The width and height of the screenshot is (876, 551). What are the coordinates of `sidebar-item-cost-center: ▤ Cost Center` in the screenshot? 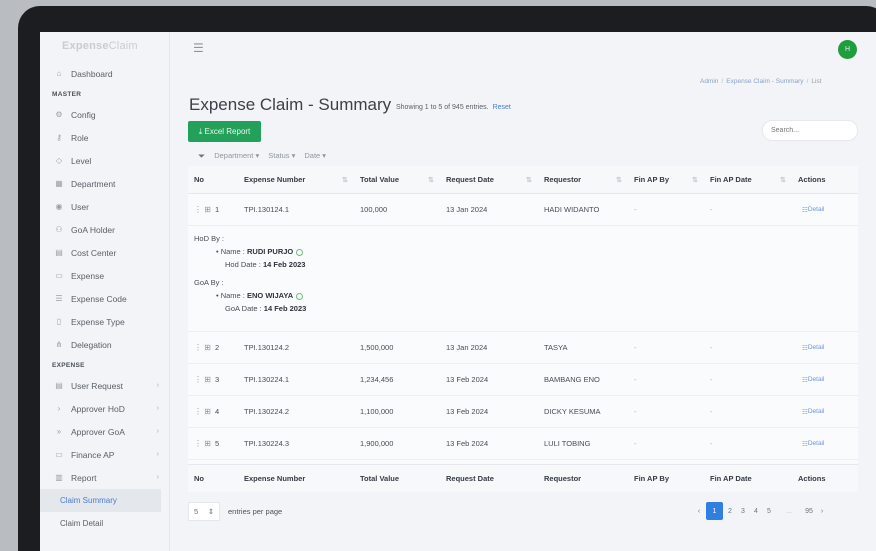 It's located at (104, 252).